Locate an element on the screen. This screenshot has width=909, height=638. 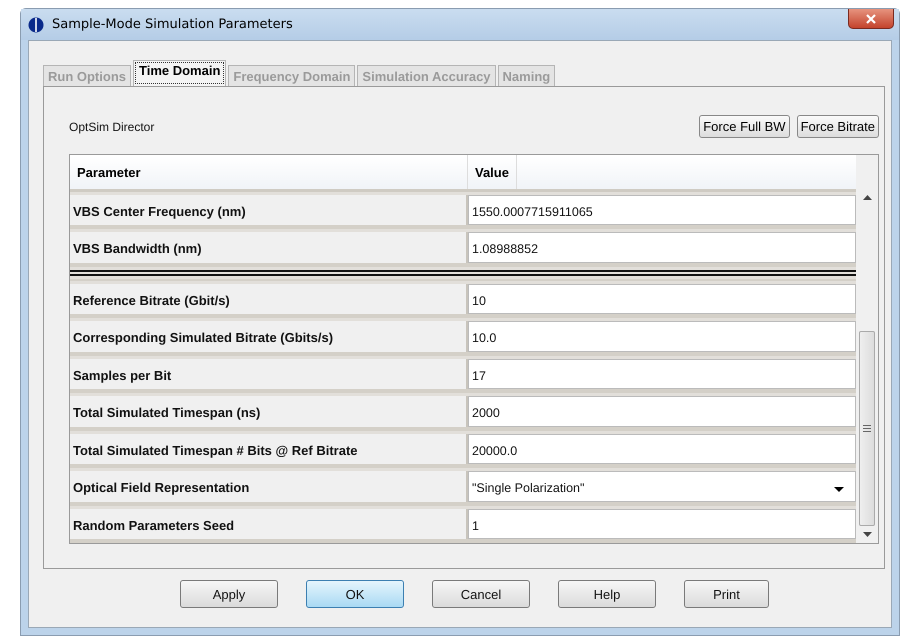
close-button is located at coordinates (871, 19).